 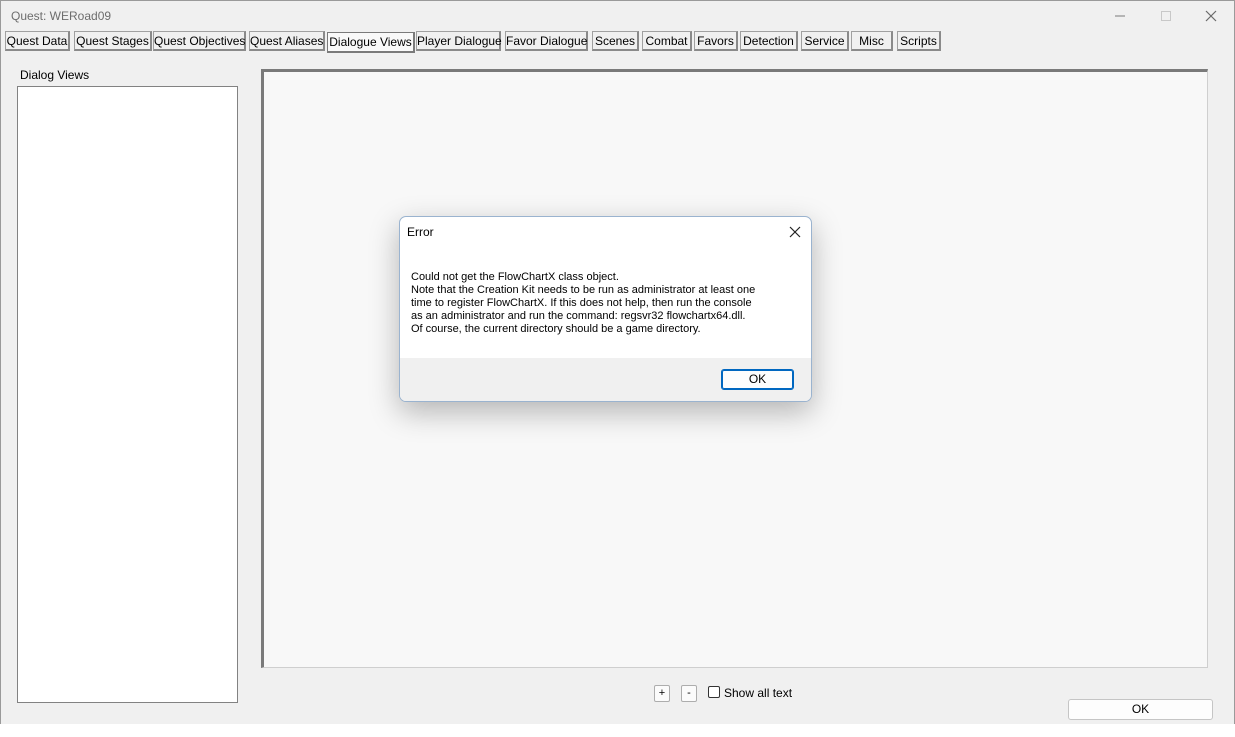 What do you see at coordinates (689, 693) in the screenshot?
I see `zoom-out-button: -` at bounding box center [689, 693].